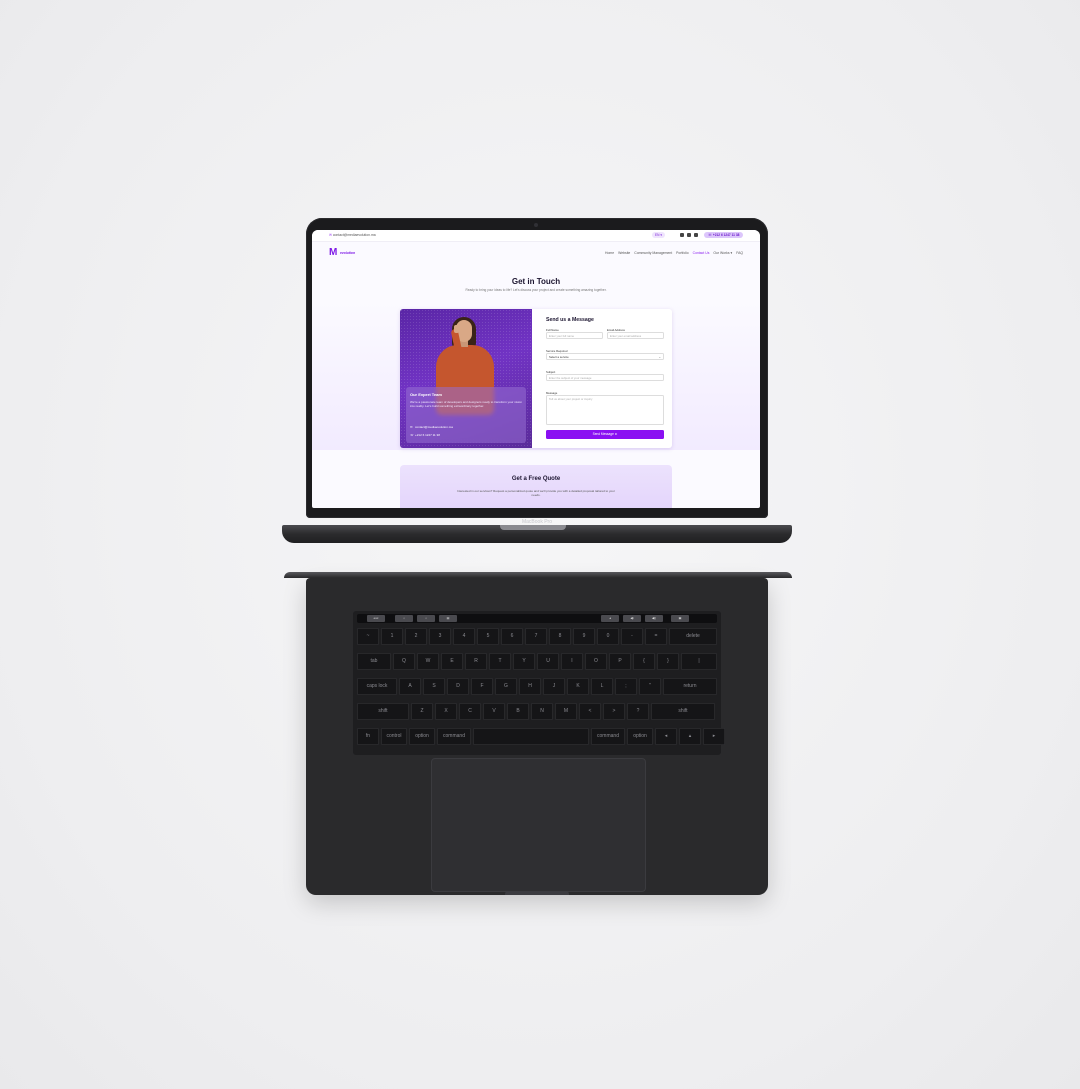 Image resolution: width=1080 pixels, height=1089 pixels. I want to click on touchbar-brightness-up: ☼, so click(426, 618).